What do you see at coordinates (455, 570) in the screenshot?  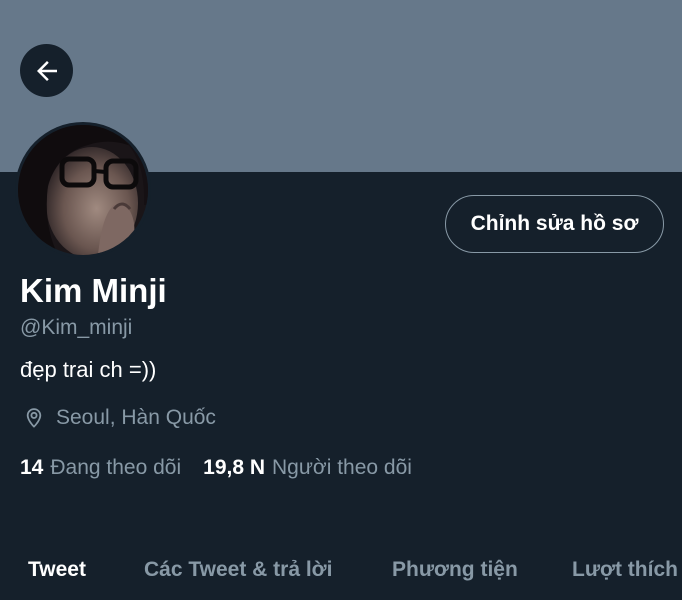 I see `tab-media: Phương tiện` at bounding box center [455, 570].